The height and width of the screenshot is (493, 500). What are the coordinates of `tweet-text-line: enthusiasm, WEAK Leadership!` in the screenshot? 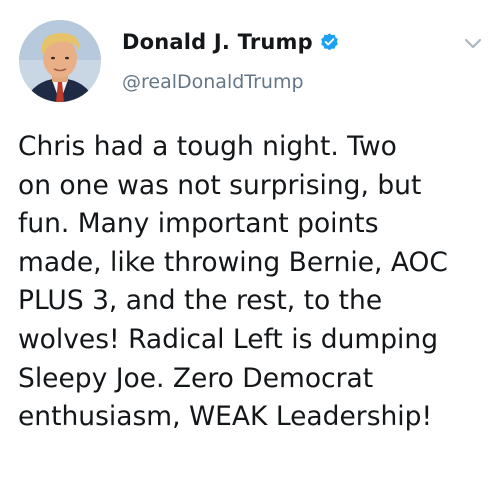 It's located at (225, 417).